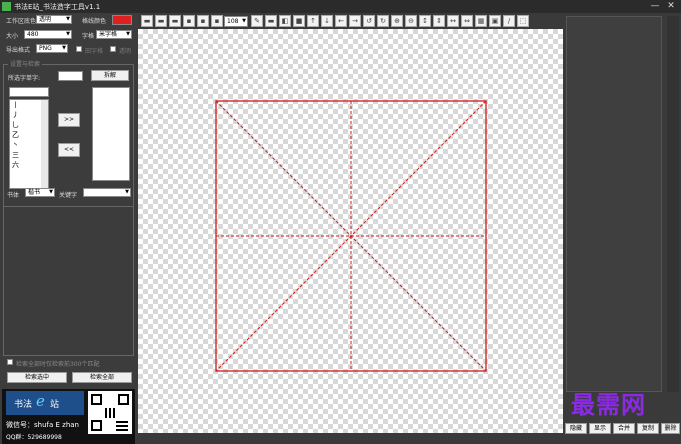 The height and width of the screenshot is (444, 681). I want to click on brand-logo: 书法 e 站, so click(45, 403).